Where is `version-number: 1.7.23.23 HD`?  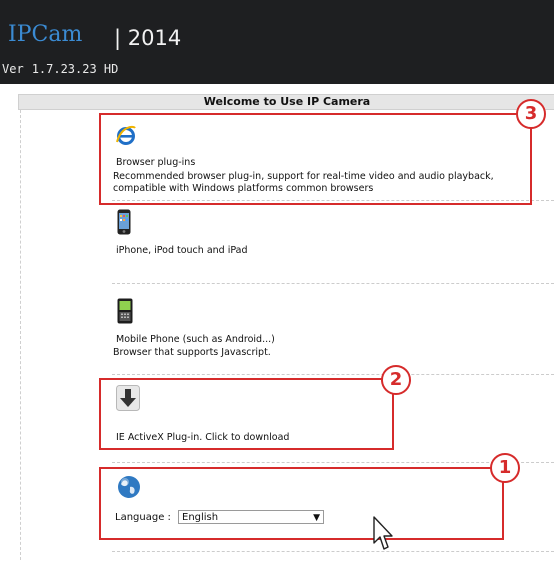 version-number: 1.7.23.23 HD is located at coordinates (75, 69).